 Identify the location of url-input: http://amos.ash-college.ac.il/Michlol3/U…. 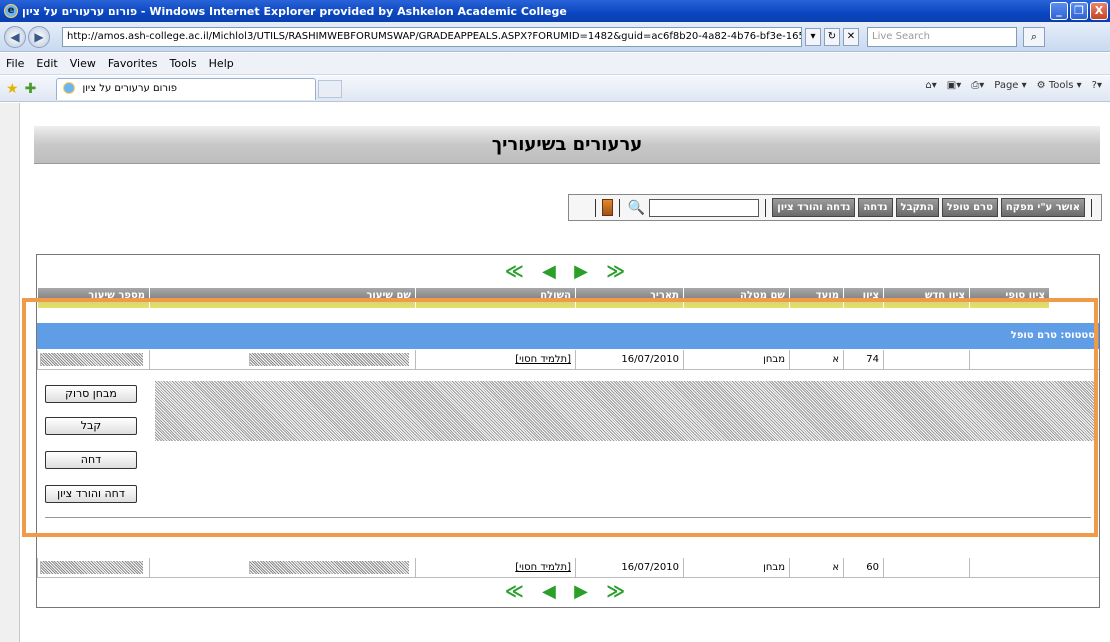
(432, 36).